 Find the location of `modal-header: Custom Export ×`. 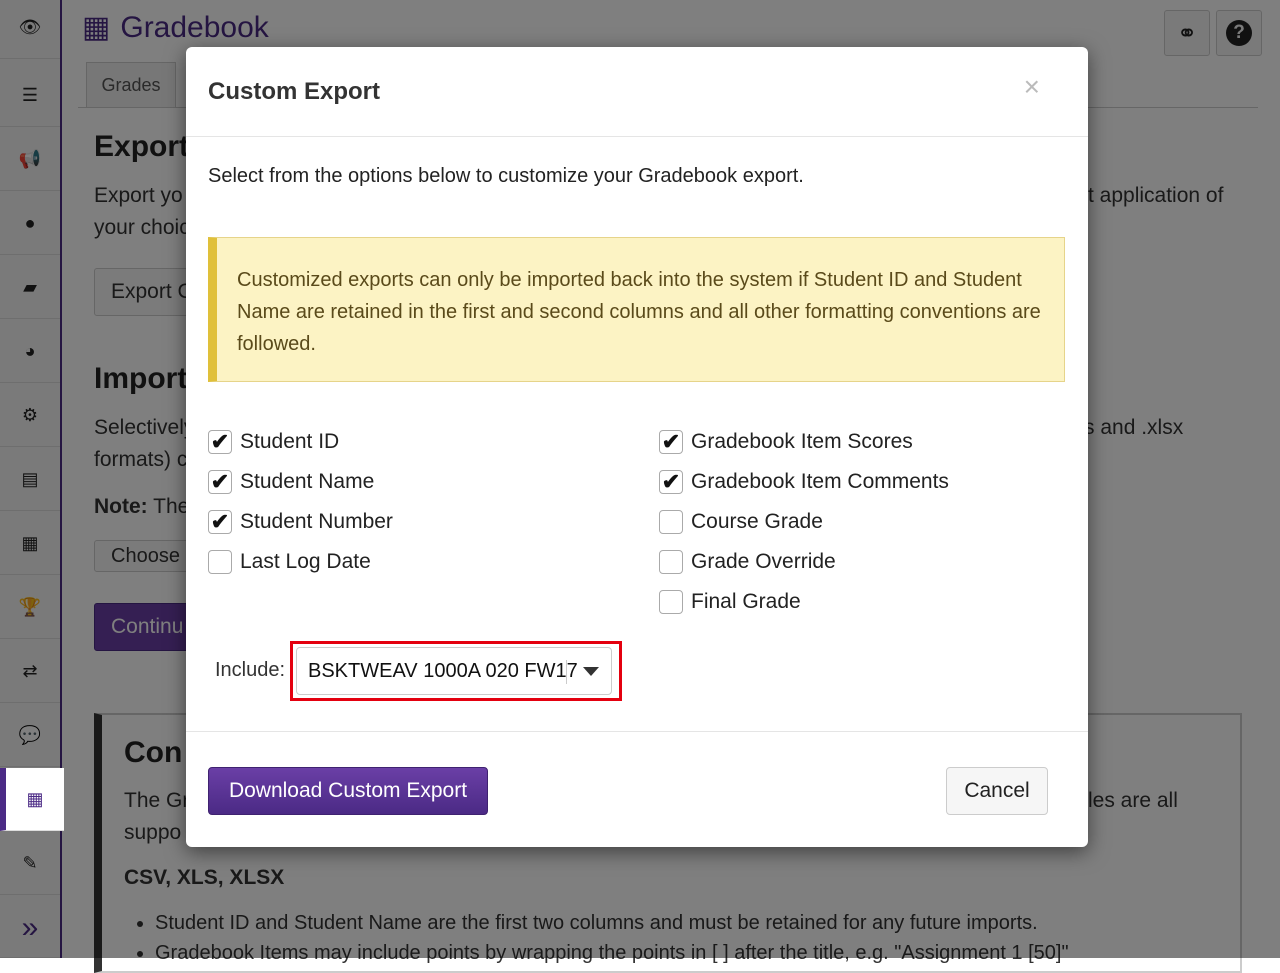

modal-header: Custom Export × is located at coordinates (637, 92).